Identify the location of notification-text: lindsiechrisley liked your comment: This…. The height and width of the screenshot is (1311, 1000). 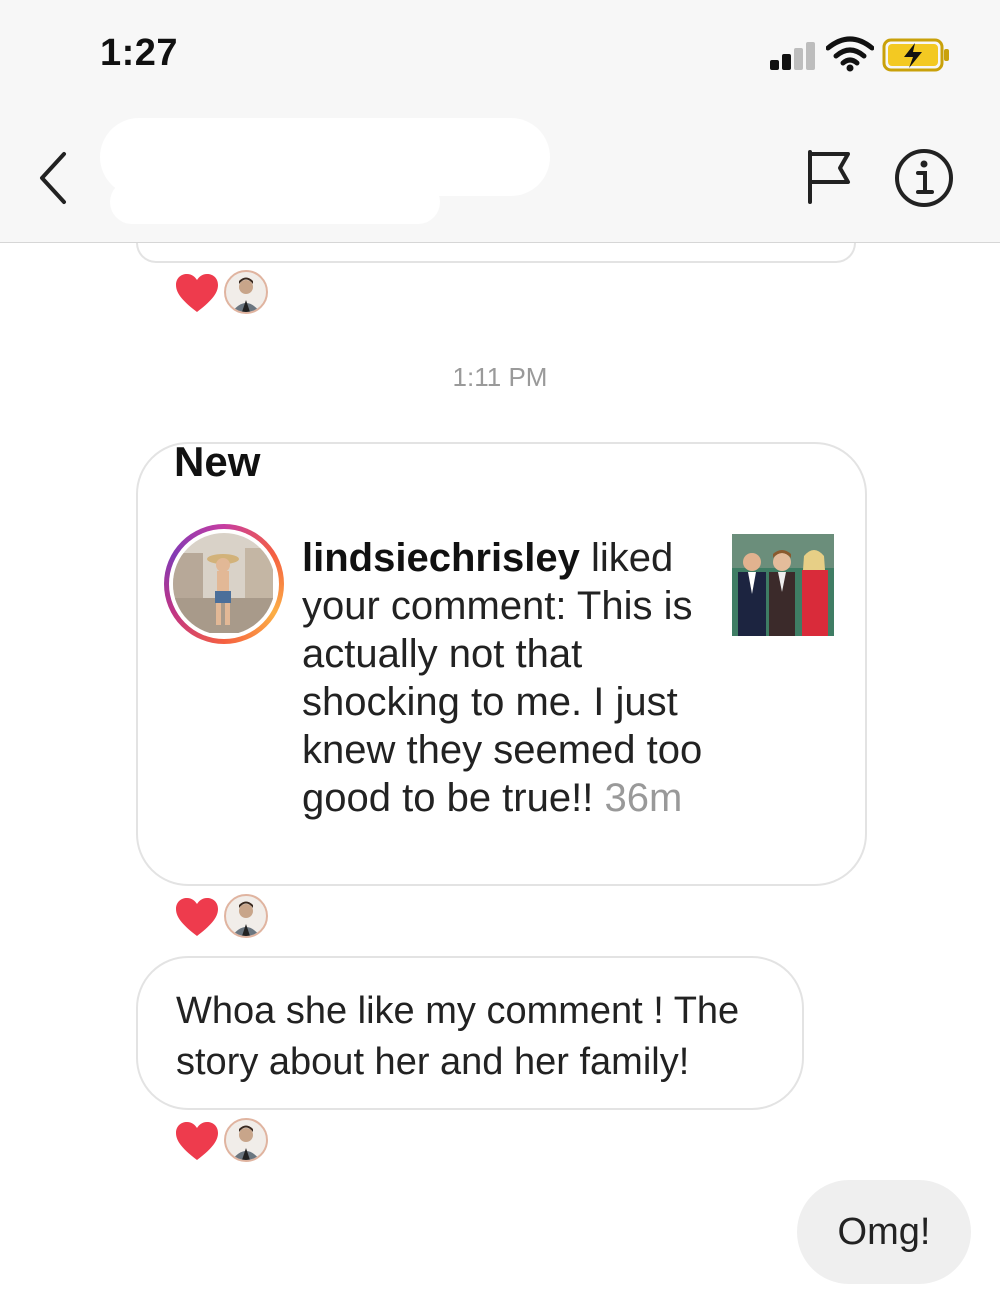
(507, 678).